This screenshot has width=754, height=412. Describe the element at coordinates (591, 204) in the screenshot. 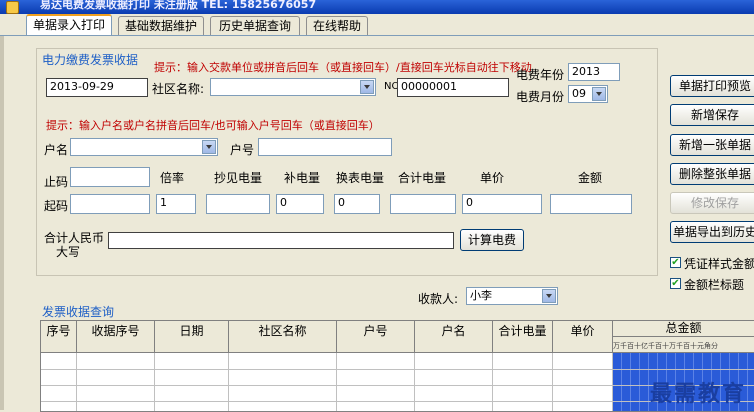

I see `amount-field` at that location.